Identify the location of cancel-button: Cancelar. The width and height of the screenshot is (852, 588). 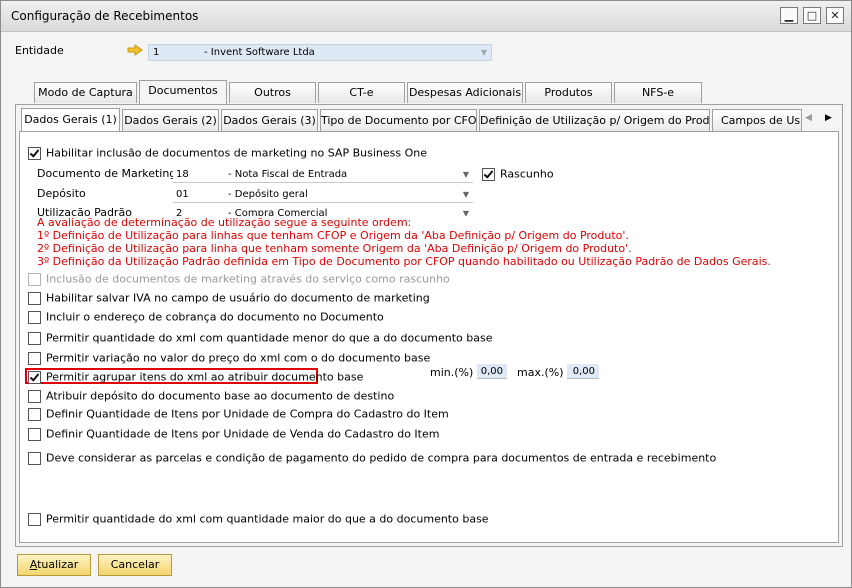
(135, 565).